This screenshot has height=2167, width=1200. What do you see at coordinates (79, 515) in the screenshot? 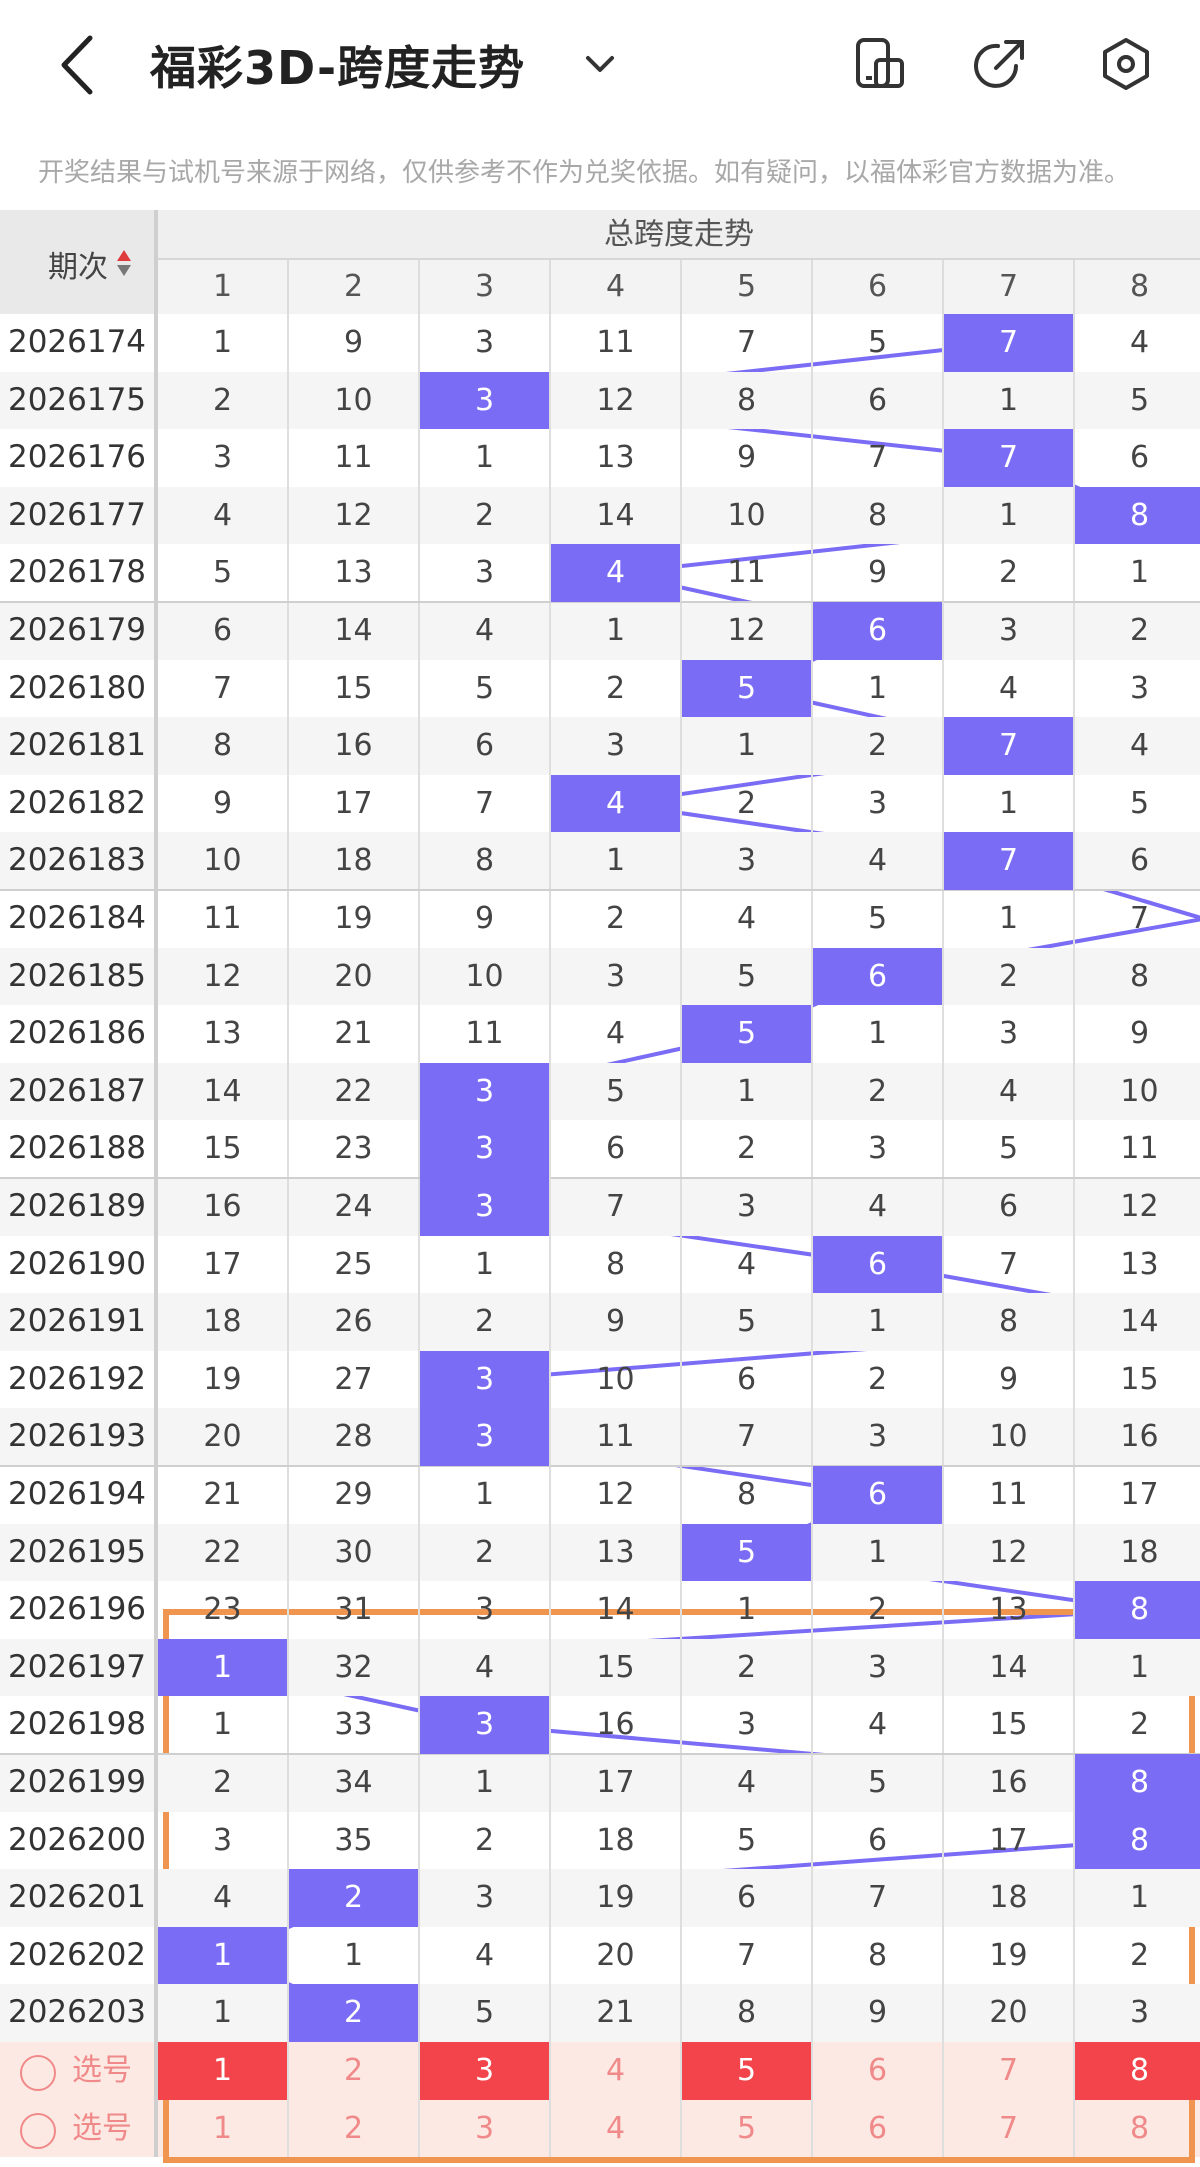
I see `period-cell: 2026177` at bounding box center [79, 515].